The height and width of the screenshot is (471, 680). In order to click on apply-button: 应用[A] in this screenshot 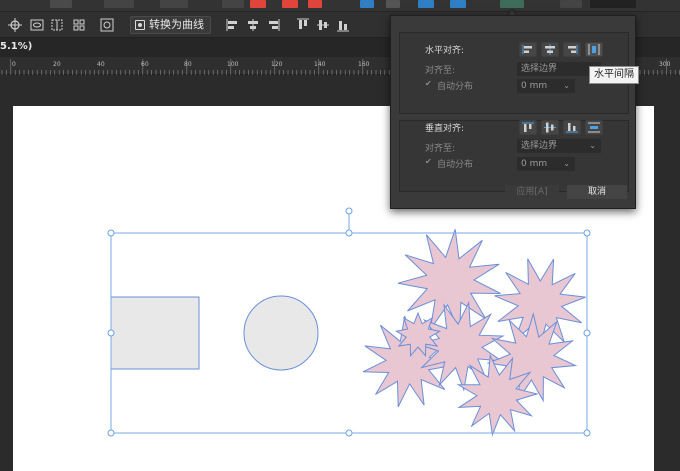, I will do `click(532, 192)`.